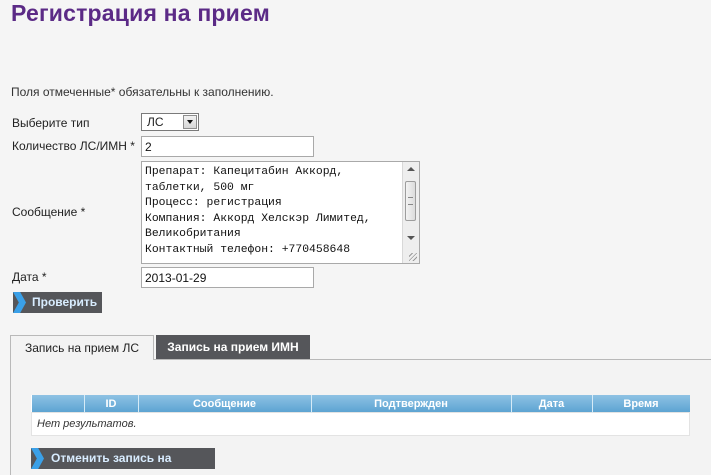 The image size is (711, 475). Describe the element at coordinates (213, 203) in the screenshot. I see `message-line: Процесс: регистрация` at that location.